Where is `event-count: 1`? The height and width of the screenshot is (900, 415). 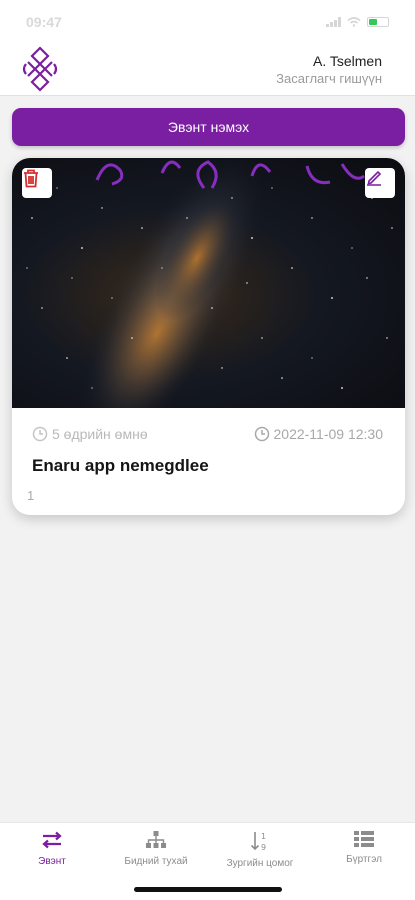
event-count: 1 is located at coordinates (31, 495).